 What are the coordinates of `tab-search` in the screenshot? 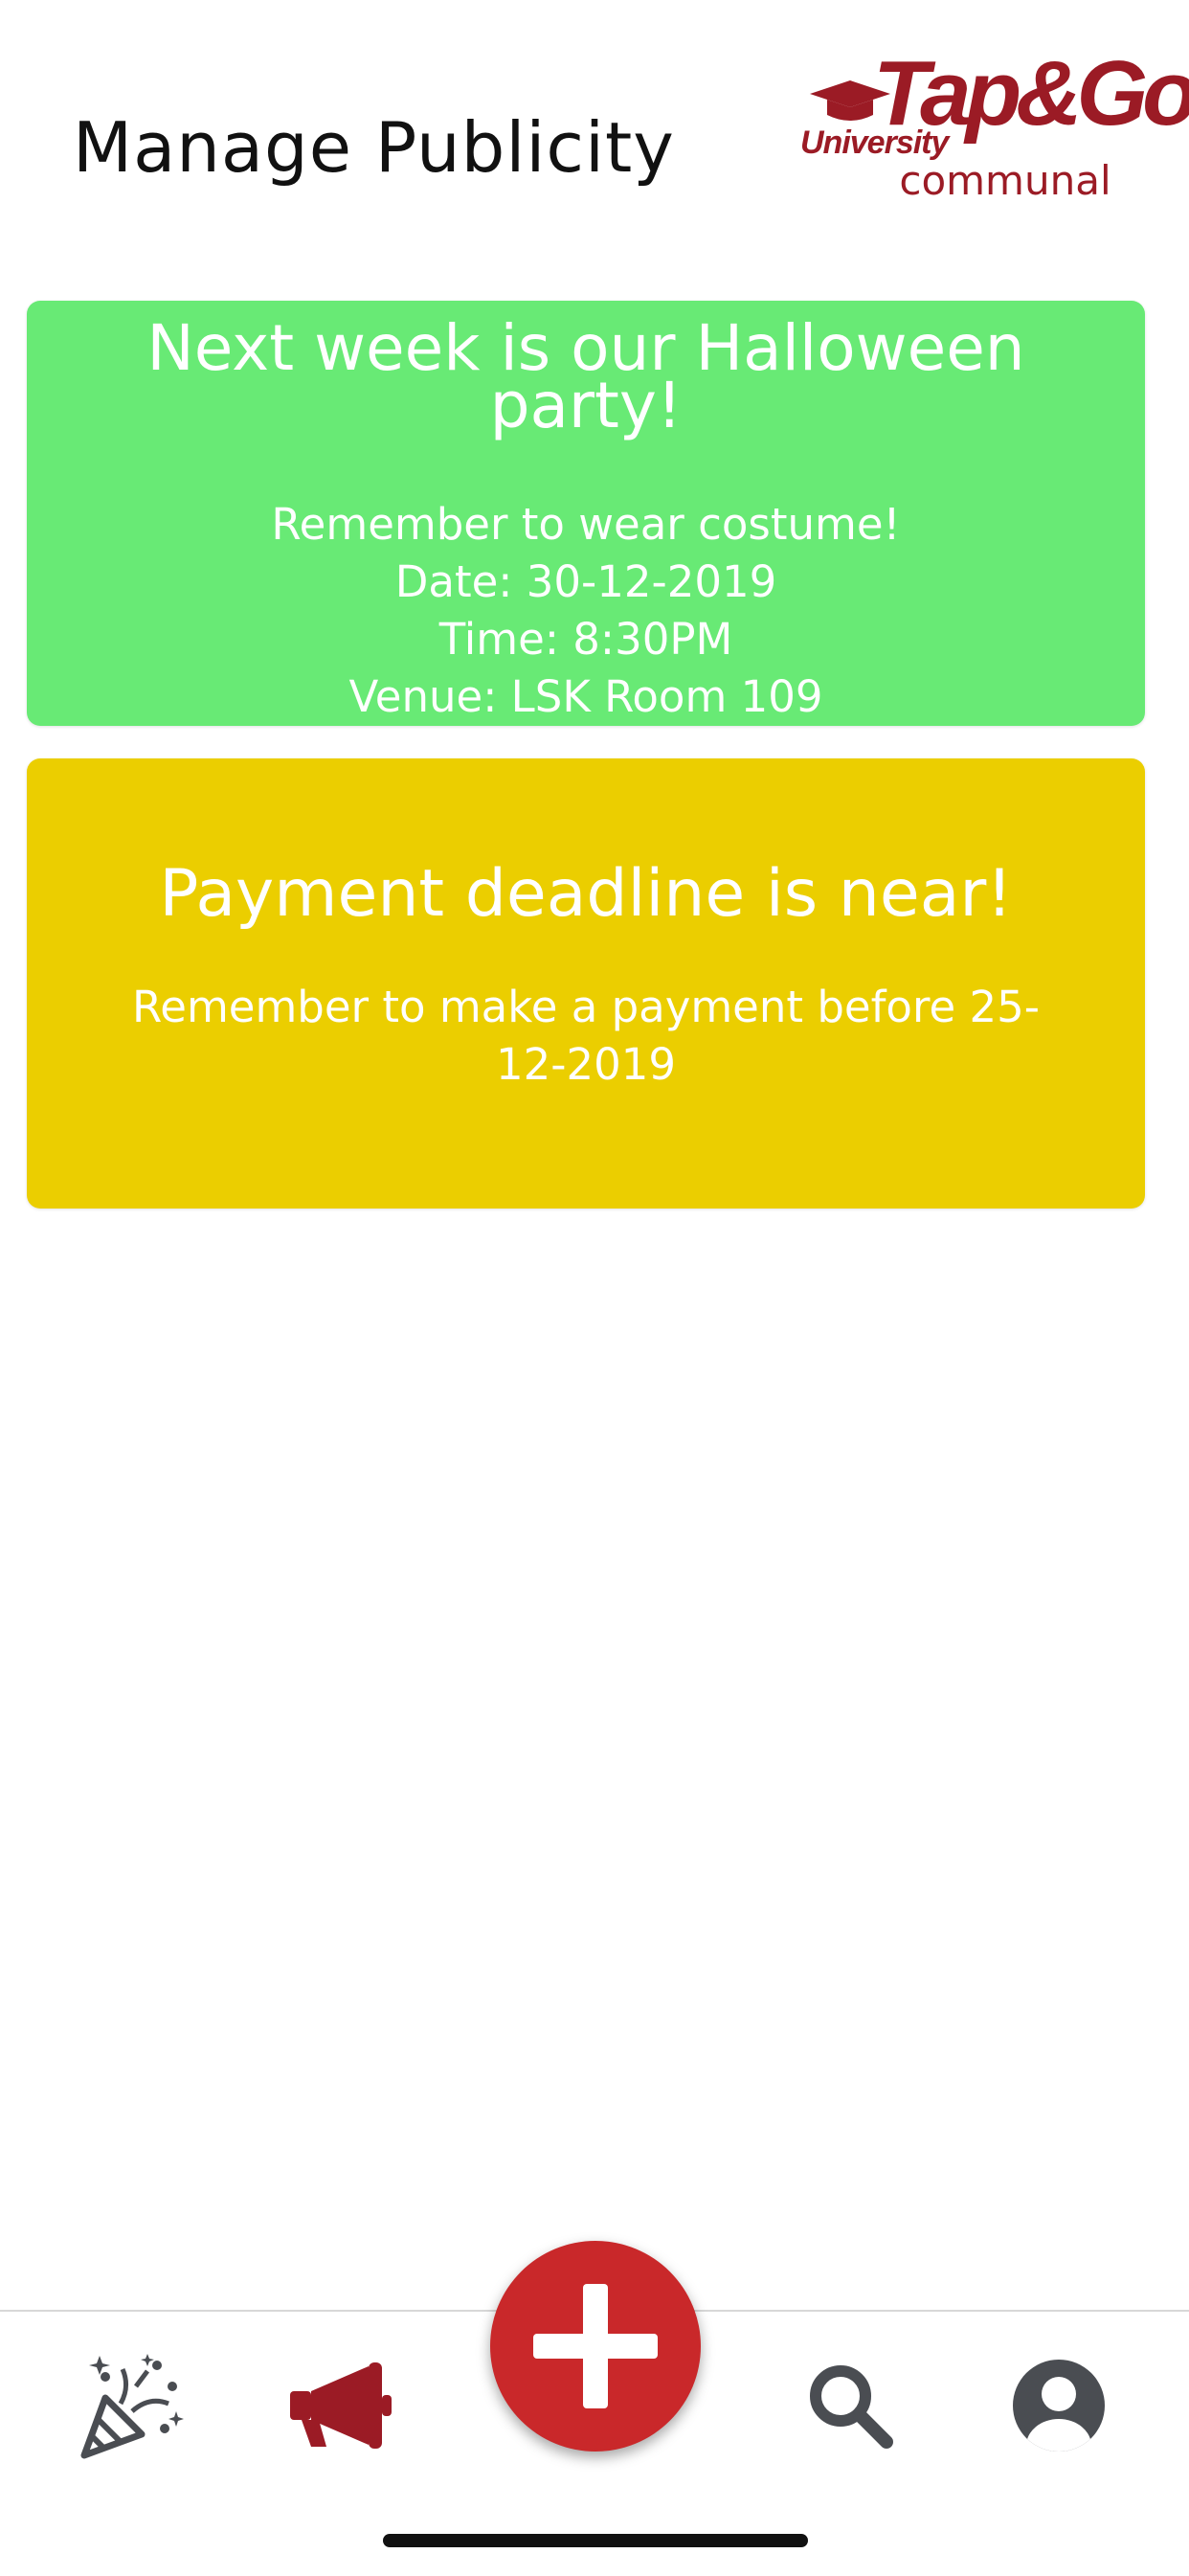 It's located at (850, 2406).